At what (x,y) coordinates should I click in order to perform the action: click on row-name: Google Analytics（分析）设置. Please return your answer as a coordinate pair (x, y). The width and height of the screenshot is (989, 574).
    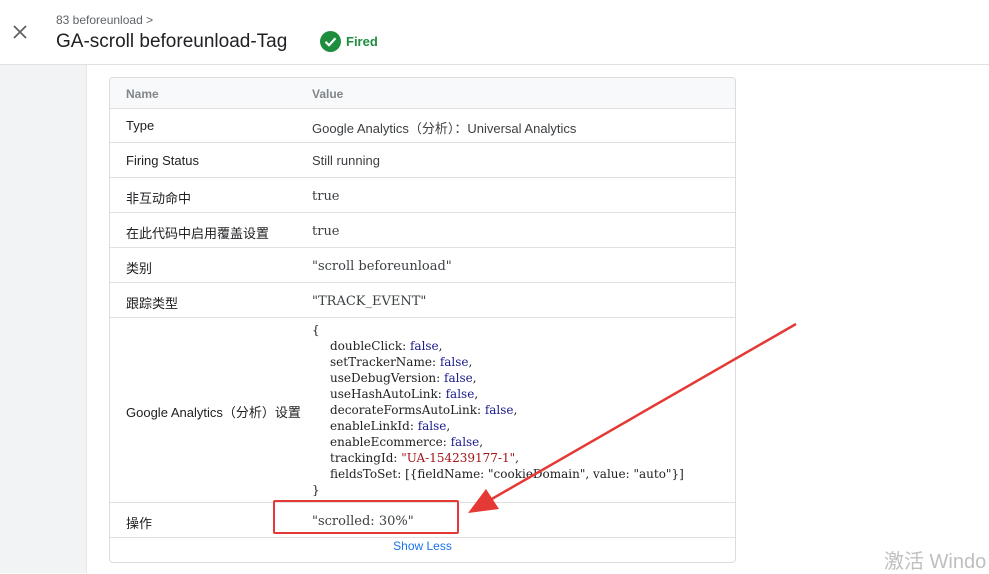
    Looking at the image, I should click on (213, 412).